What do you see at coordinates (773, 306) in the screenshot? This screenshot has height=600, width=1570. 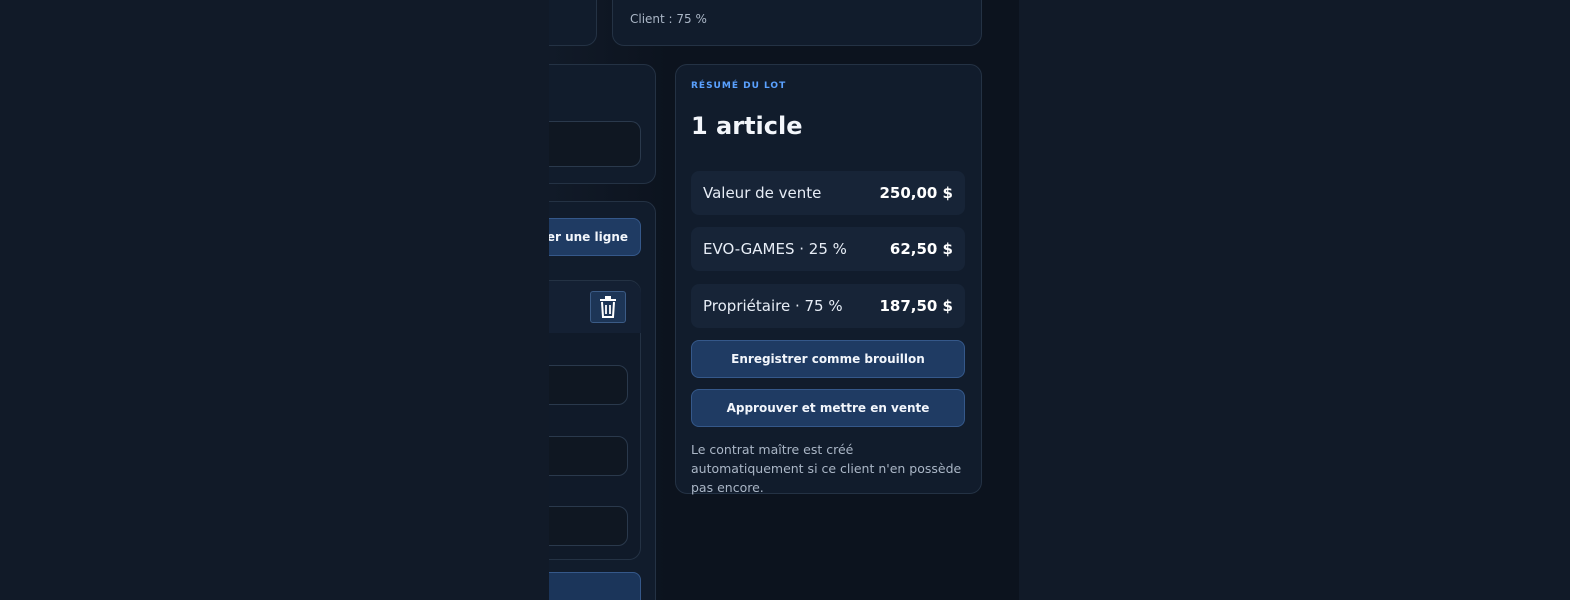 I see `summary-row-label: Propriétaire · 75 %` at bounding box center [773, 306].